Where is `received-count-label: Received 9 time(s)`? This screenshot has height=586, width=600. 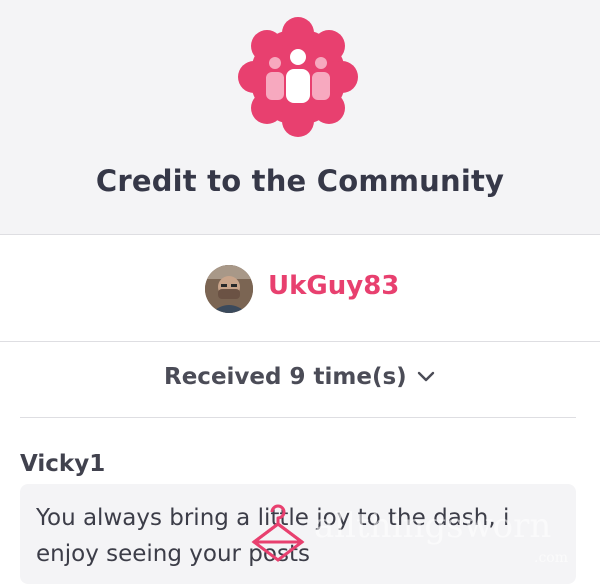
received-count-label: Received 9 time(s) is located at coordinates (285, 377).